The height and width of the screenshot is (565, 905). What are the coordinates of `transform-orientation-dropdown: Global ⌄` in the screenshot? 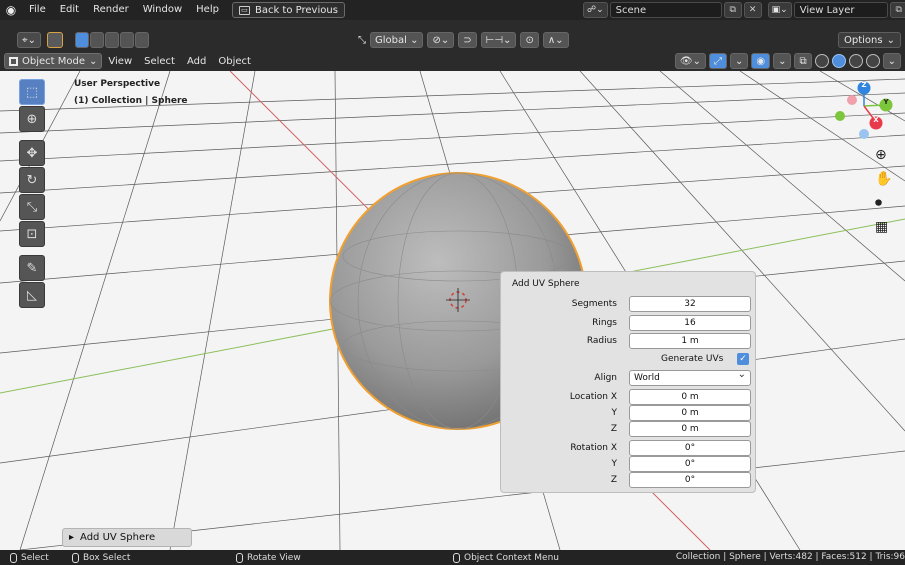 It's located at (397, 40).